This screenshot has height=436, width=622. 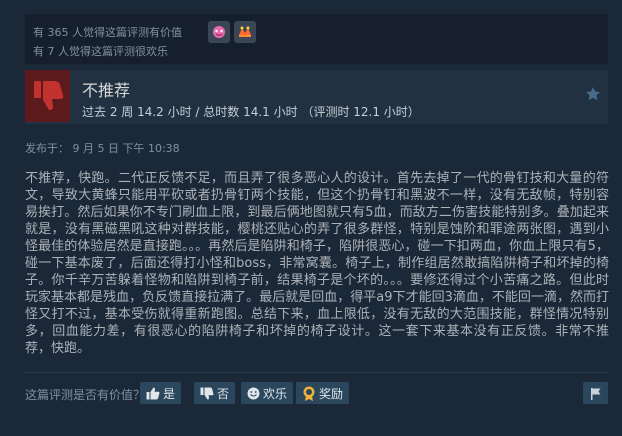 What do you see at coordinates (232, 32) in the screenshot?
I see `award-badges` at bounding box center [232, 32].